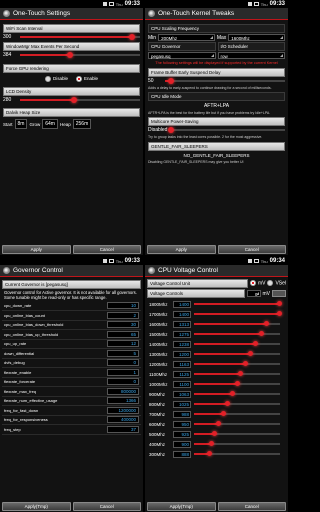  Describe the element at coordinates (123, 325) in the screenshot. I see `tunable-value-input: 30` at that location.